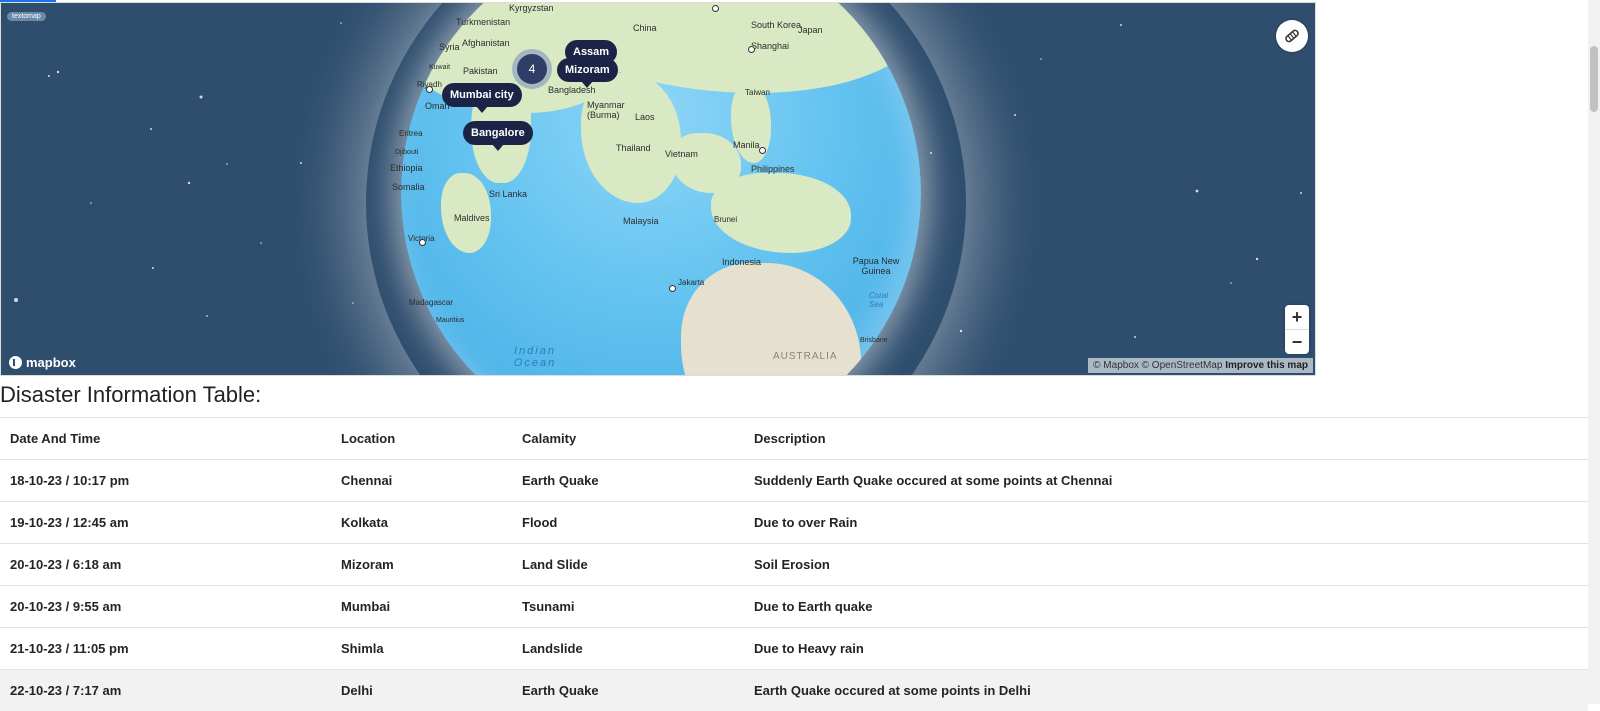 This screenshot has width=1600, height=711. I want to click on place-label: Mauritius, so click(450, 320).